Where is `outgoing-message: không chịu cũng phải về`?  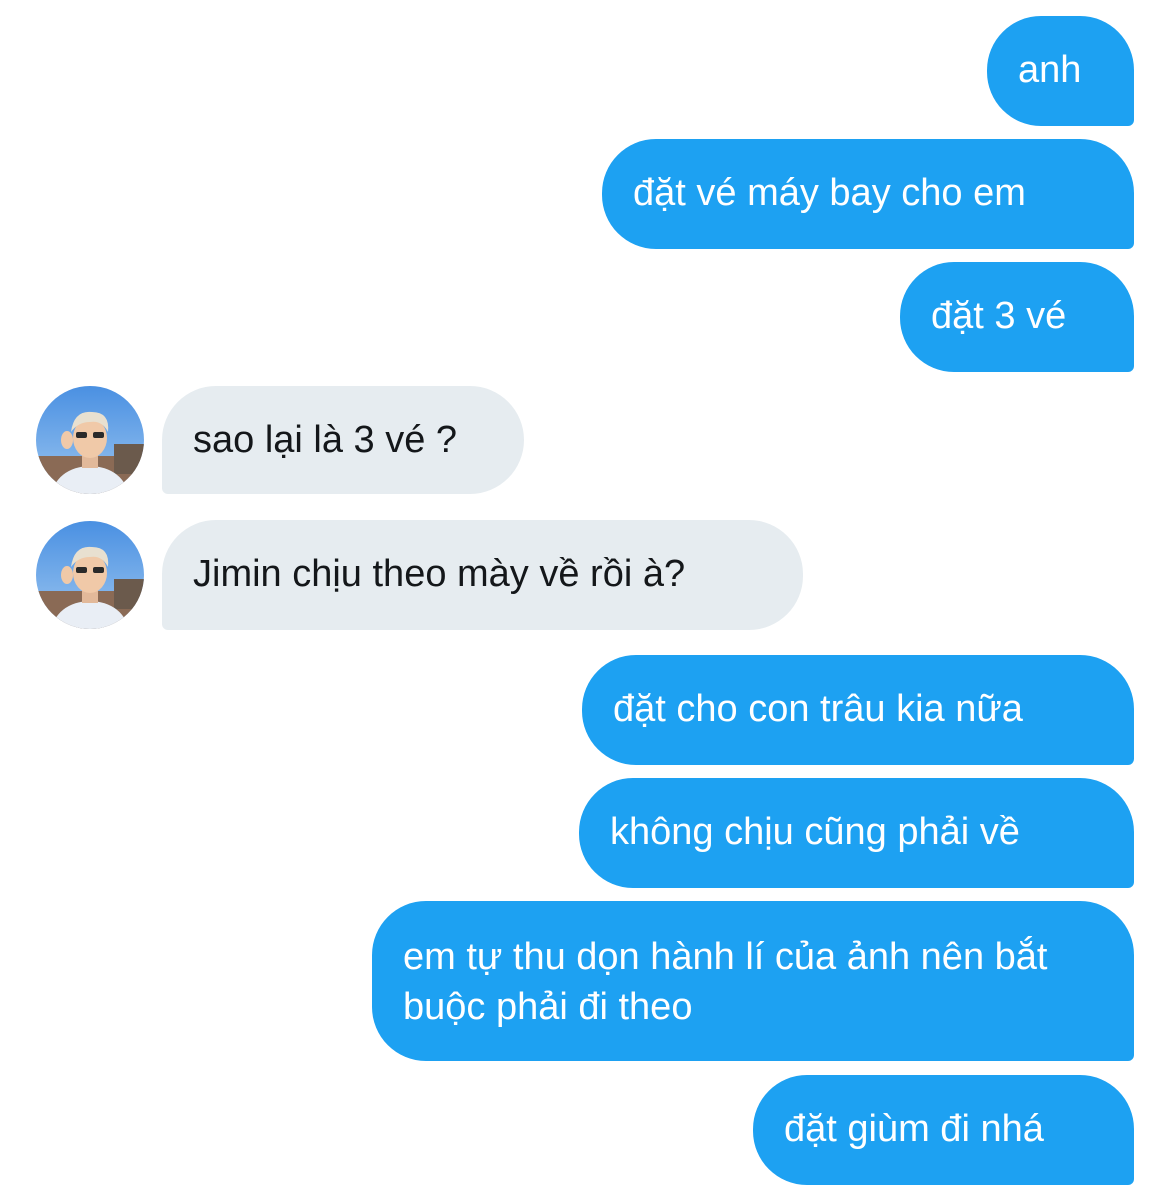 outgoing-message: không chịu cũng phải về is located at coordinates (856, 833).